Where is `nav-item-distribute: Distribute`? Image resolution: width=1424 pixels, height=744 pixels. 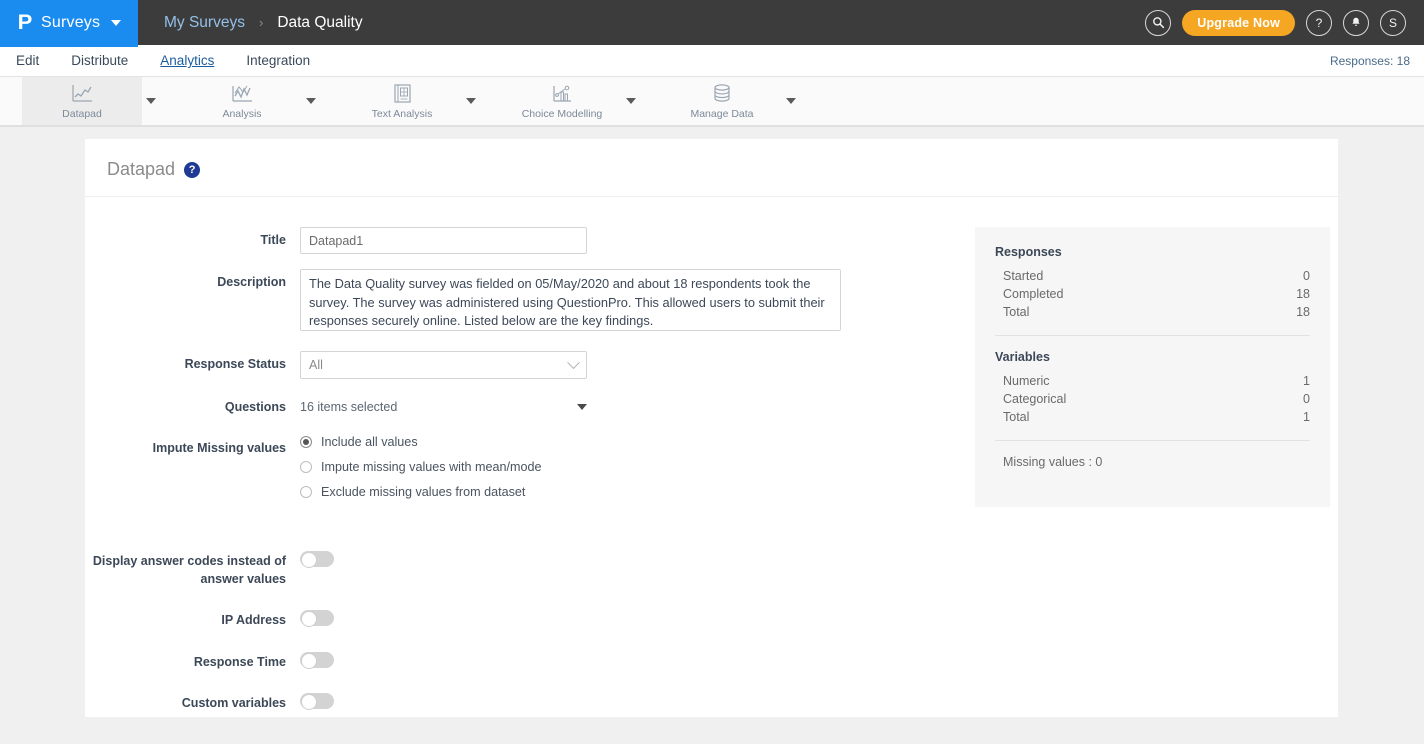 nav-item-distribute: Distribute is located at coordinates (99, 60).